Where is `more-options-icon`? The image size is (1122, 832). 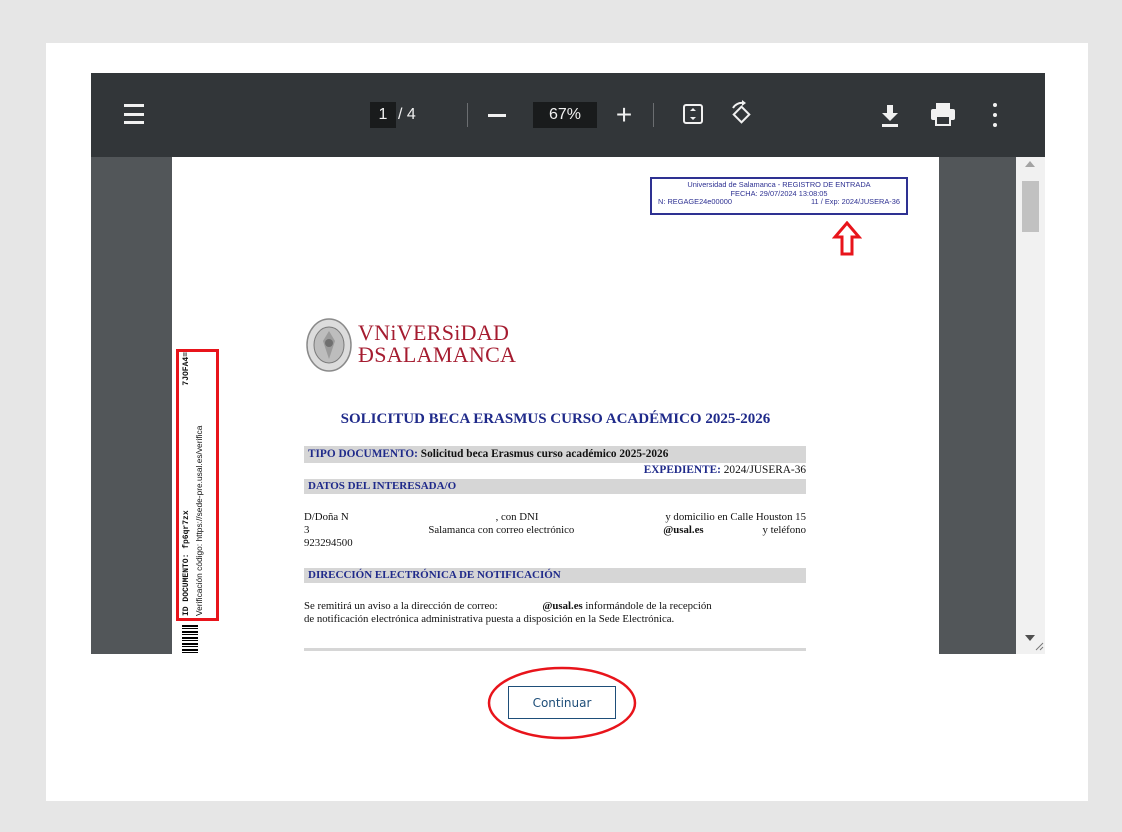
more-options-icon is located at coordinates (995, 115).